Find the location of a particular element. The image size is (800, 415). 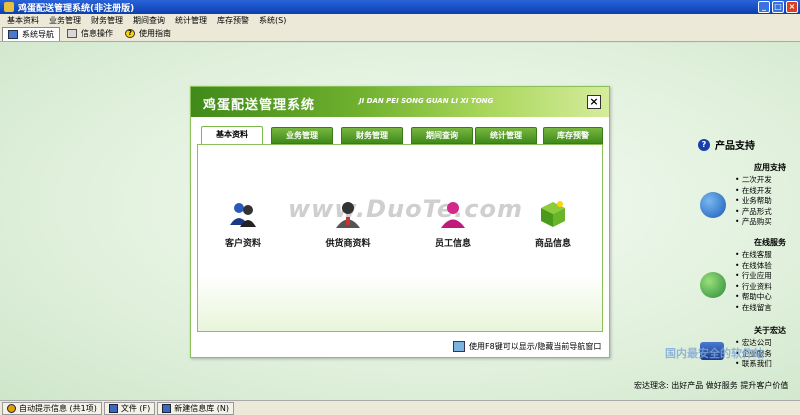

window-controls: _ □ × is located at coordinates (778, 7).